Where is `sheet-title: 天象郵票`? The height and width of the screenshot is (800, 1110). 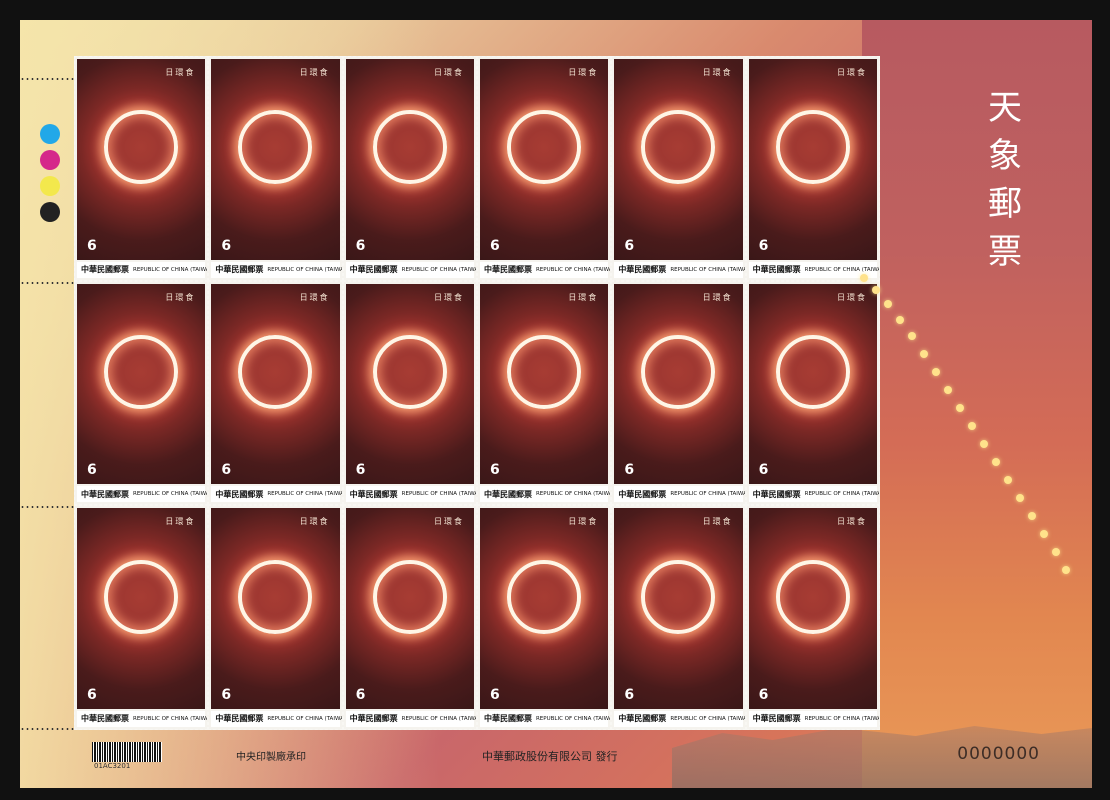 sheet-title: 天象郵票 is located at coordinates (1005, 180).